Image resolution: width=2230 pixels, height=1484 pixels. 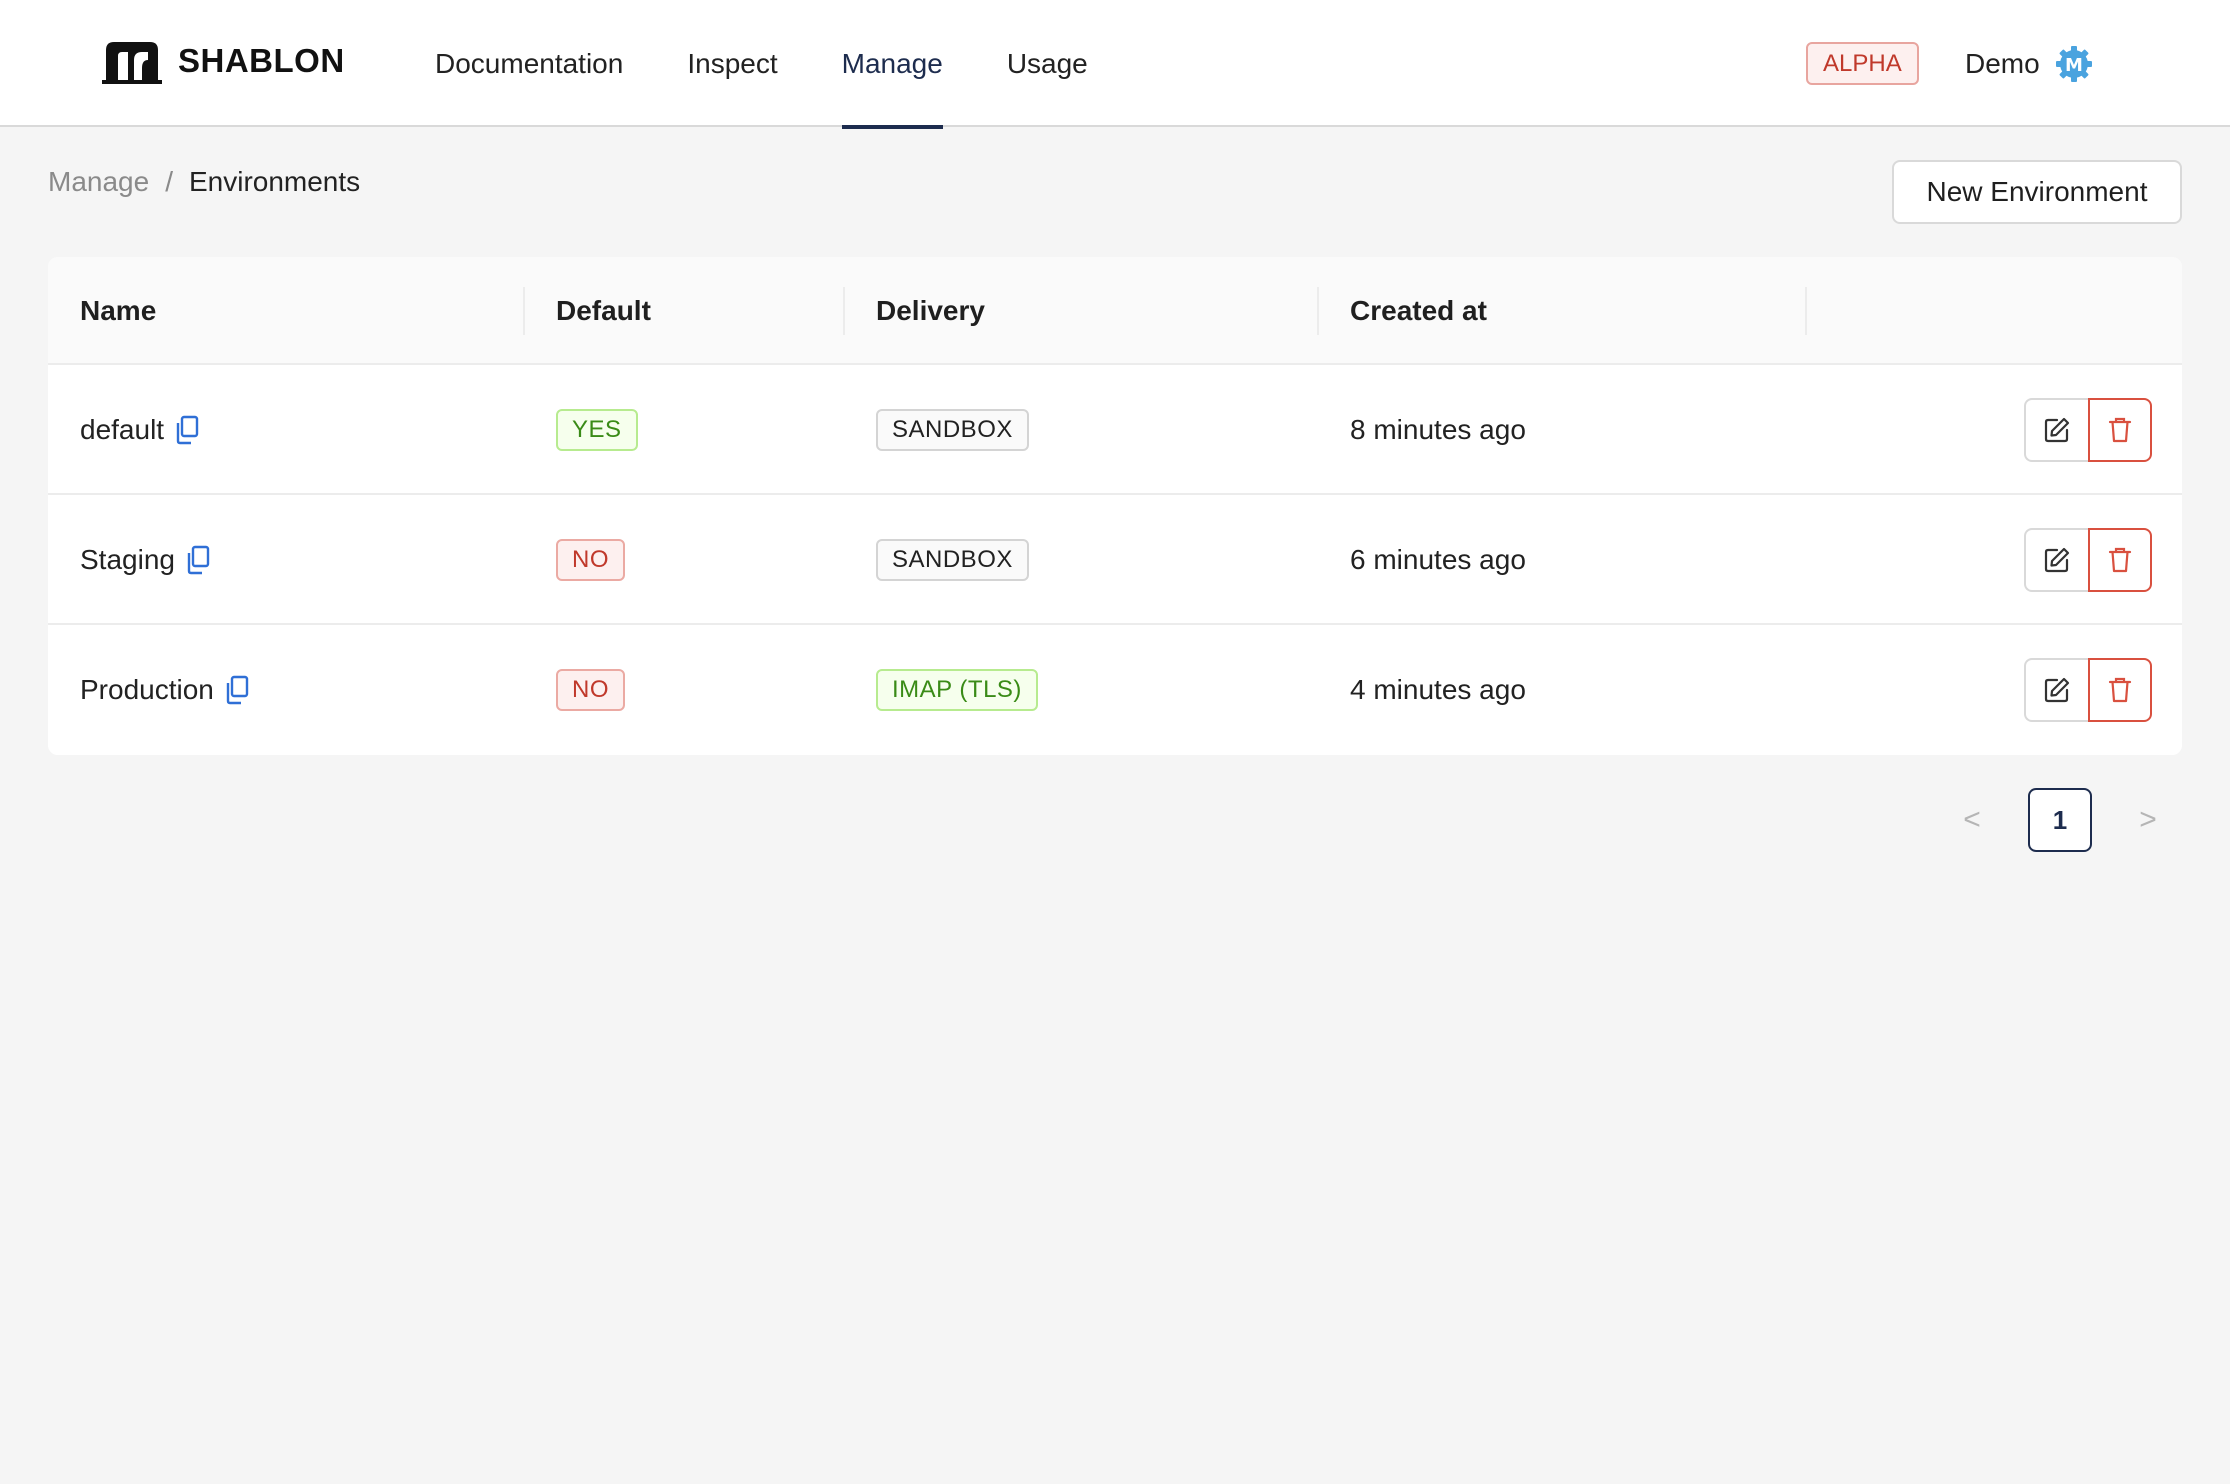 I want to click on user-name: Demo, so click(x=2002, y=63).